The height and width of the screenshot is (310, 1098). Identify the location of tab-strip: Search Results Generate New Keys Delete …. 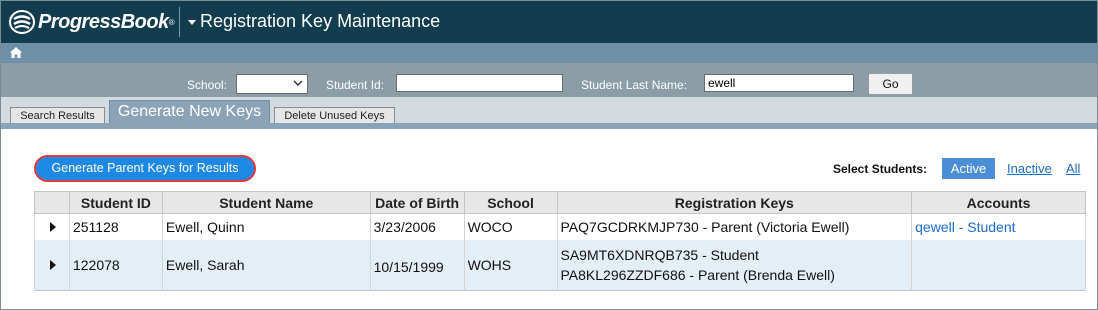
(549, 110).